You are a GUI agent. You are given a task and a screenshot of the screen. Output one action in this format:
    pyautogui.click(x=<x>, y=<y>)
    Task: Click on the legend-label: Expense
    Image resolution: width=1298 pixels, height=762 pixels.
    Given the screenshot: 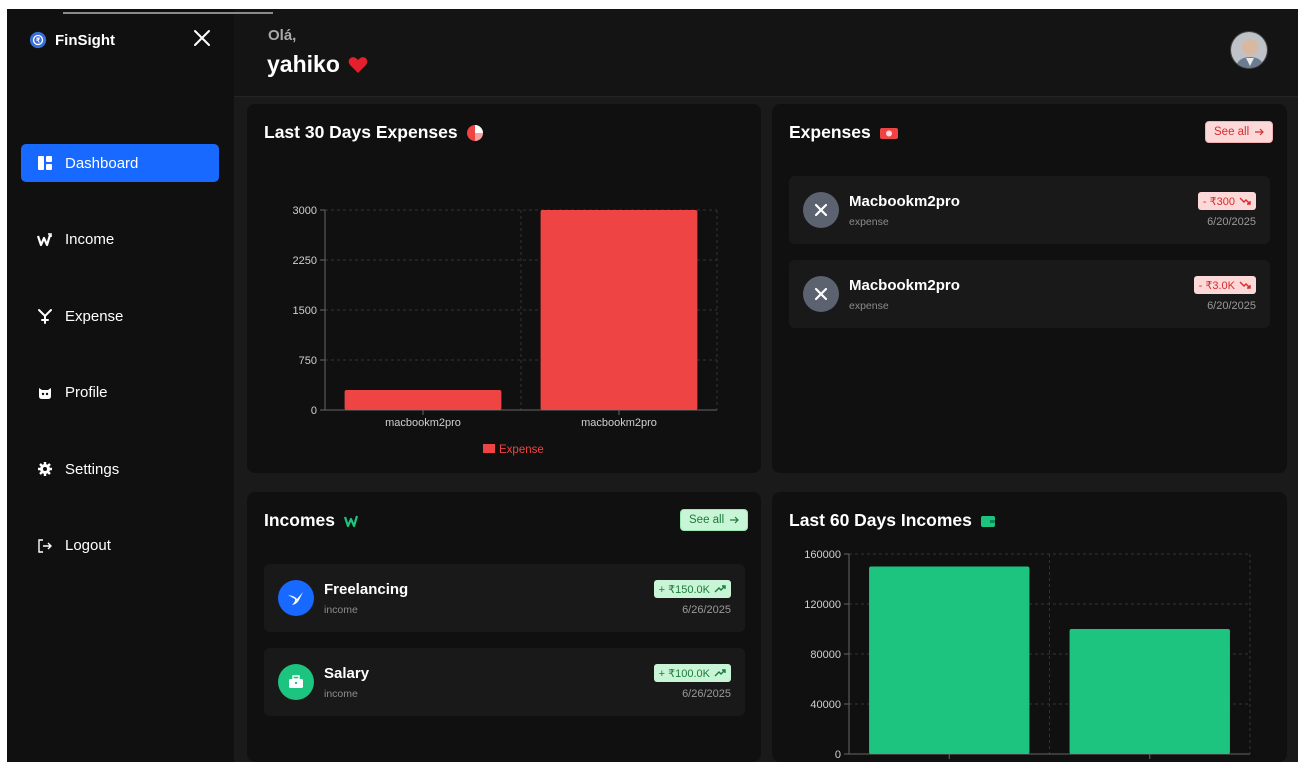 What is the action you would take?
    pyautogui.click(x=521, y=450)
    